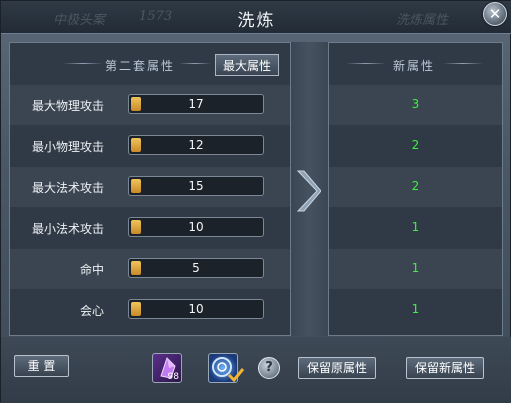 The width and height of the screenshot is (511, 403). Describe the element at coordinates (414, 66) in the screenshot. I see `right-panel-header: 新属性` at that location.